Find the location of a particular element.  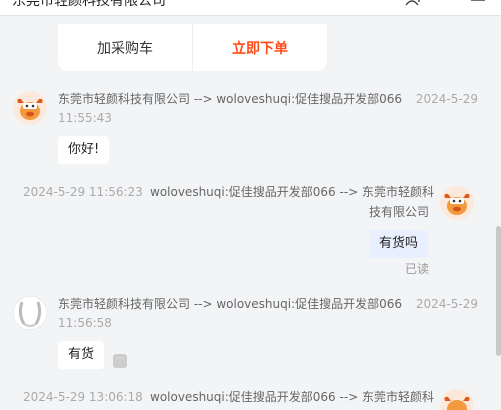

message-timestamp: 2024-5-29 11:56:23 is located at coordinates (83, 192).